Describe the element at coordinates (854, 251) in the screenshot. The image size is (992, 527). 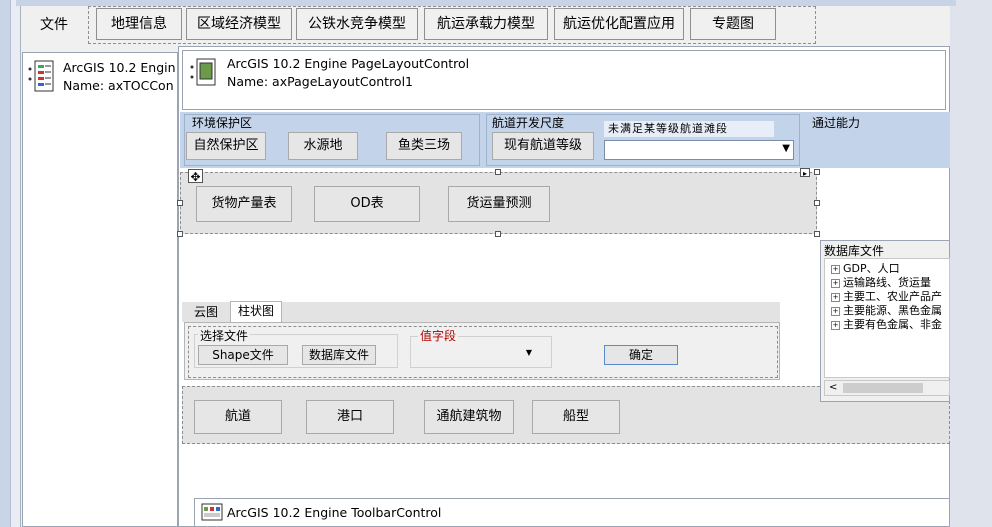
I see `database-file-title: 数据库文件` at that location.